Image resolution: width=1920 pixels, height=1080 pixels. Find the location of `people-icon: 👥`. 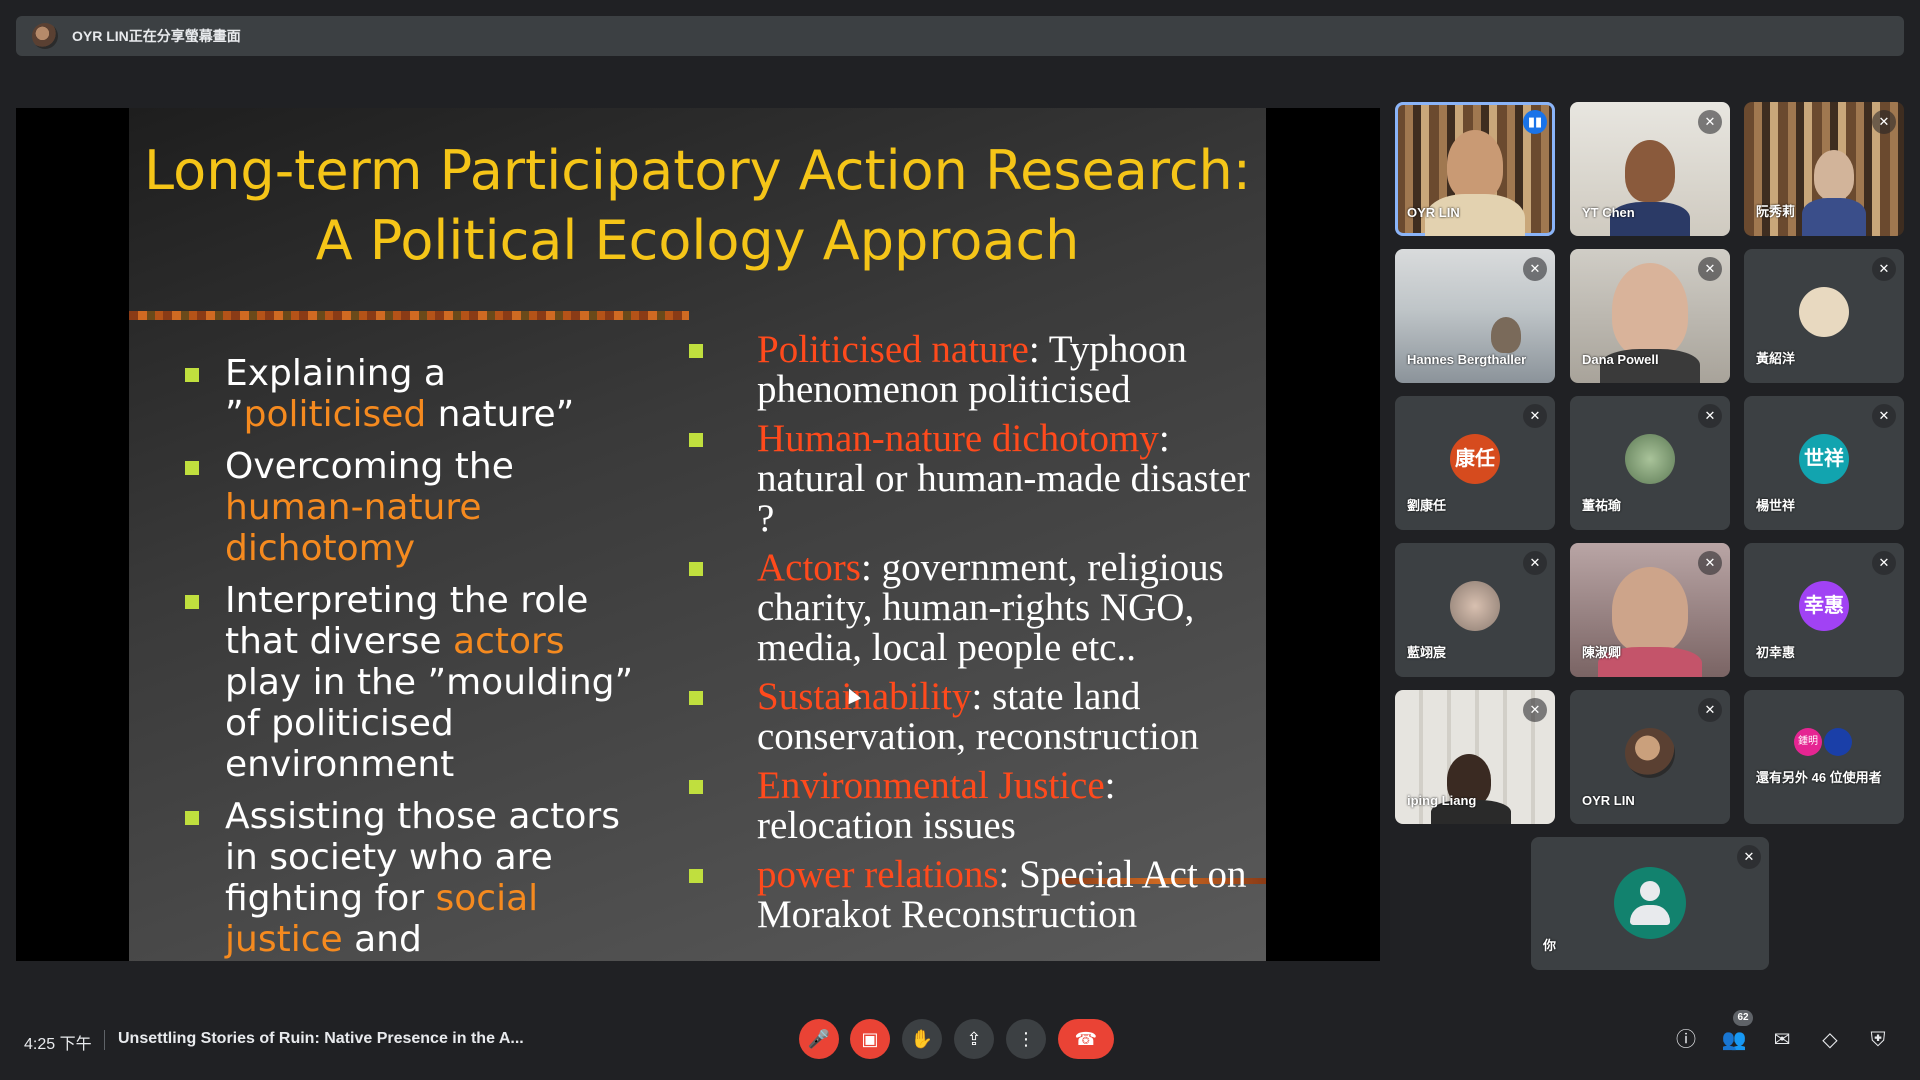

people-icon: 👥 is located at coordinates (1734, 1040).